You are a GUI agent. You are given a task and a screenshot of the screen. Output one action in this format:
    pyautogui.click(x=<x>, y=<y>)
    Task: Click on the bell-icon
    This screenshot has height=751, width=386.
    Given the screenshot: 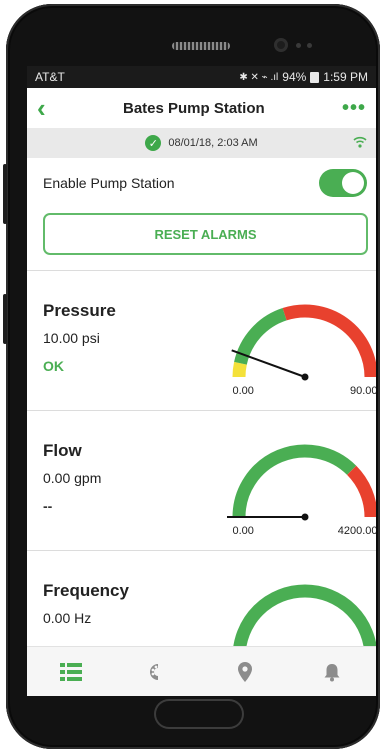 What is the action you would take?
    pyautogui.click(x=332, y=672)
    